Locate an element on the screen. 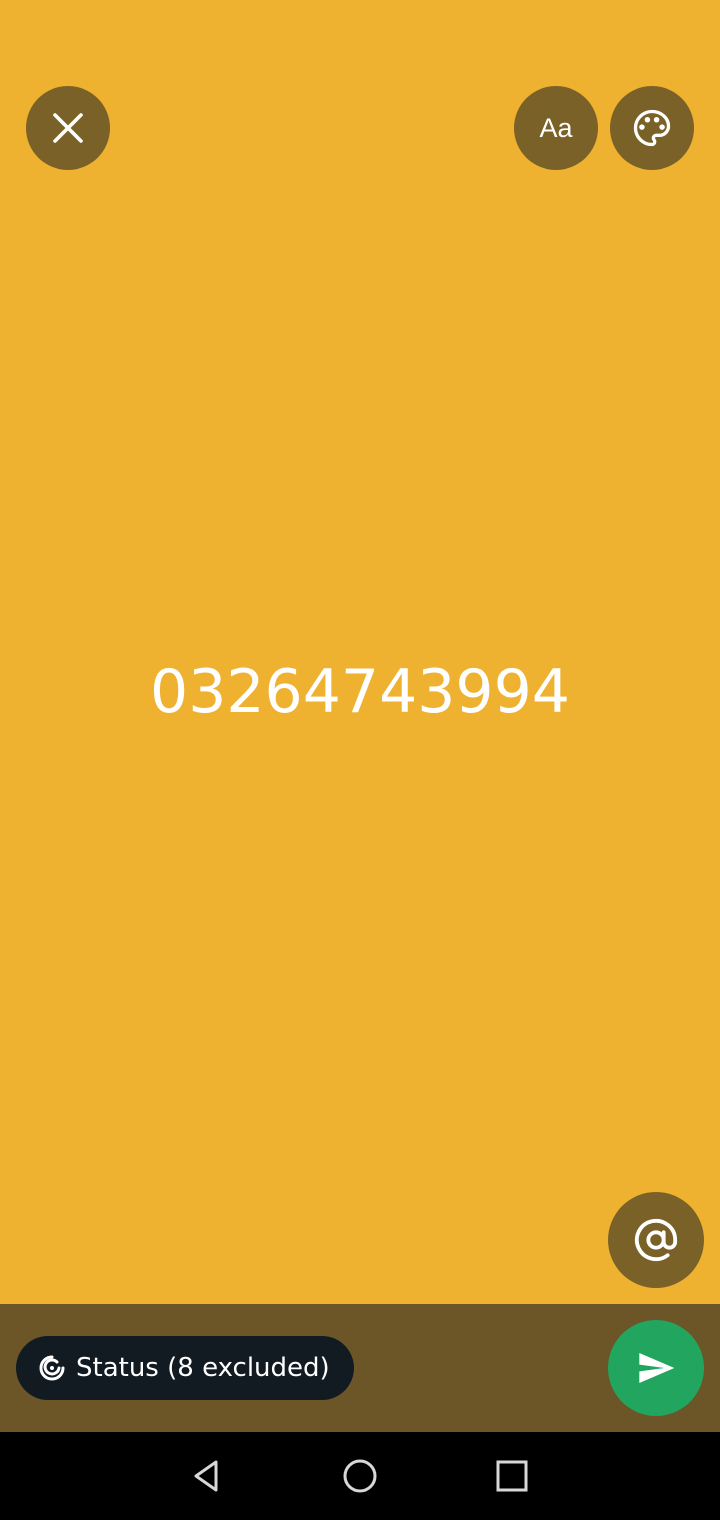 The height and width of the screenshot is (1520, 720). close-icon is located at coordinates (68, 128).